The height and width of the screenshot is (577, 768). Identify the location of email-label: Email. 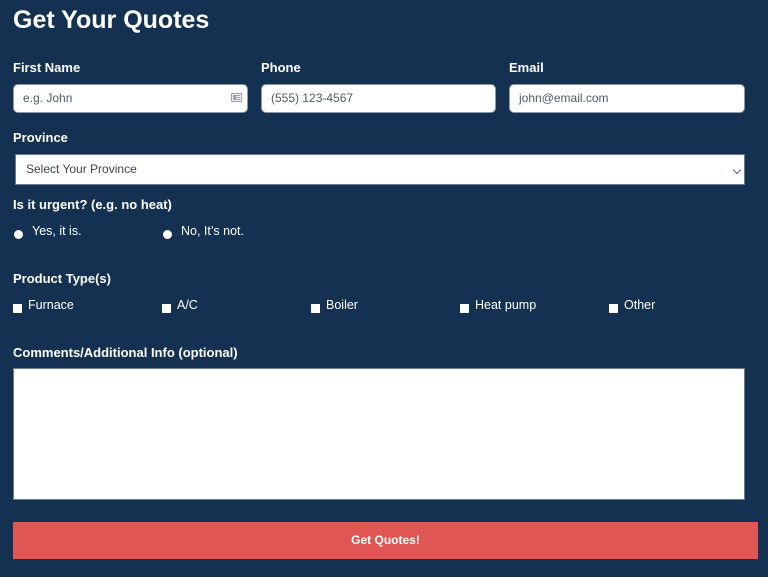
(526, 67).